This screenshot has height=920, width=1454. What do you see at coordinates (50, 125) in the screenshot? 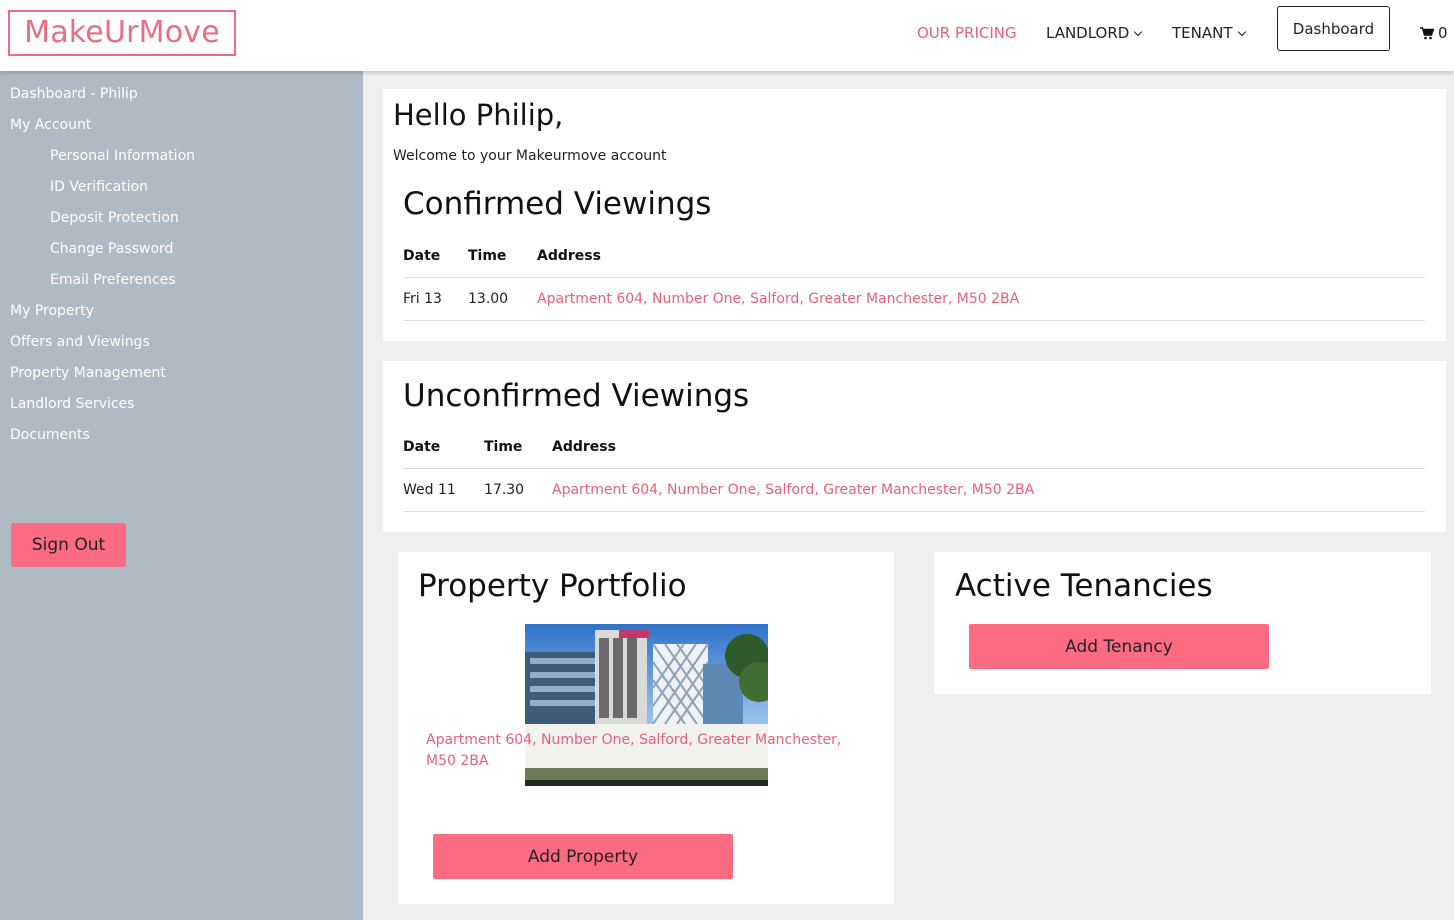
I see `sidebar-item-my-account: My Account` at bounding box center [50, 125].